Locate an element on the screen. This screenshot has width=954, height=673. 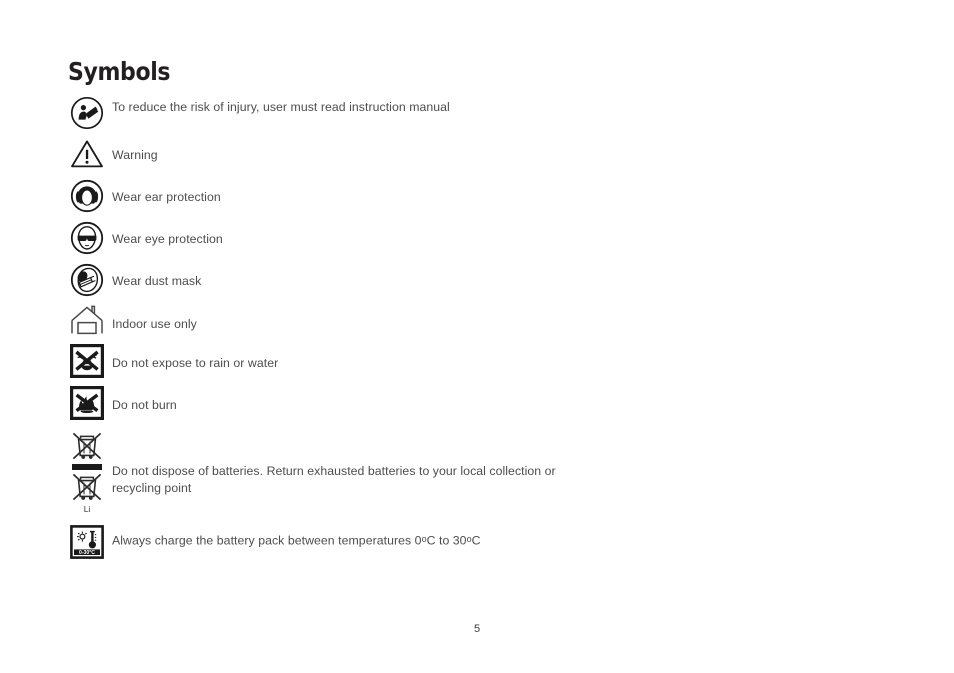
crossed-out-wheelie-bin-icon-bottom is located at coordinates (87, 487).